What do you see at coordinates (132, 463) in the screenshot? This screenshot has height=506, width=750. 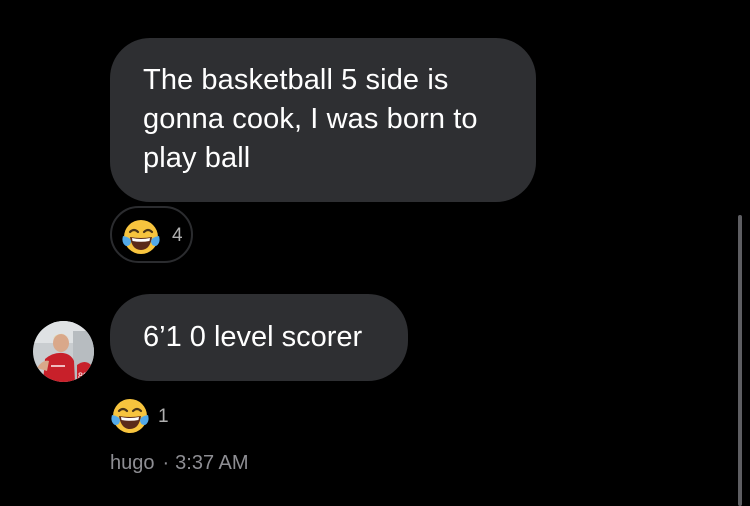 I see `sender-name: hugo` at bounding box center [132, 463].